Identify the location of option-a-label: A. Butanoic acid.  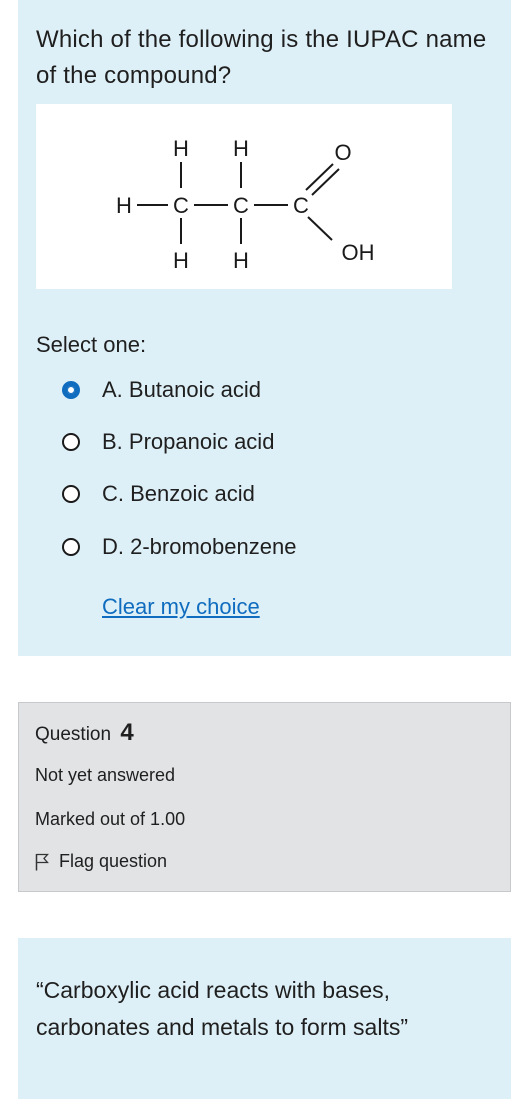
(181, 390).